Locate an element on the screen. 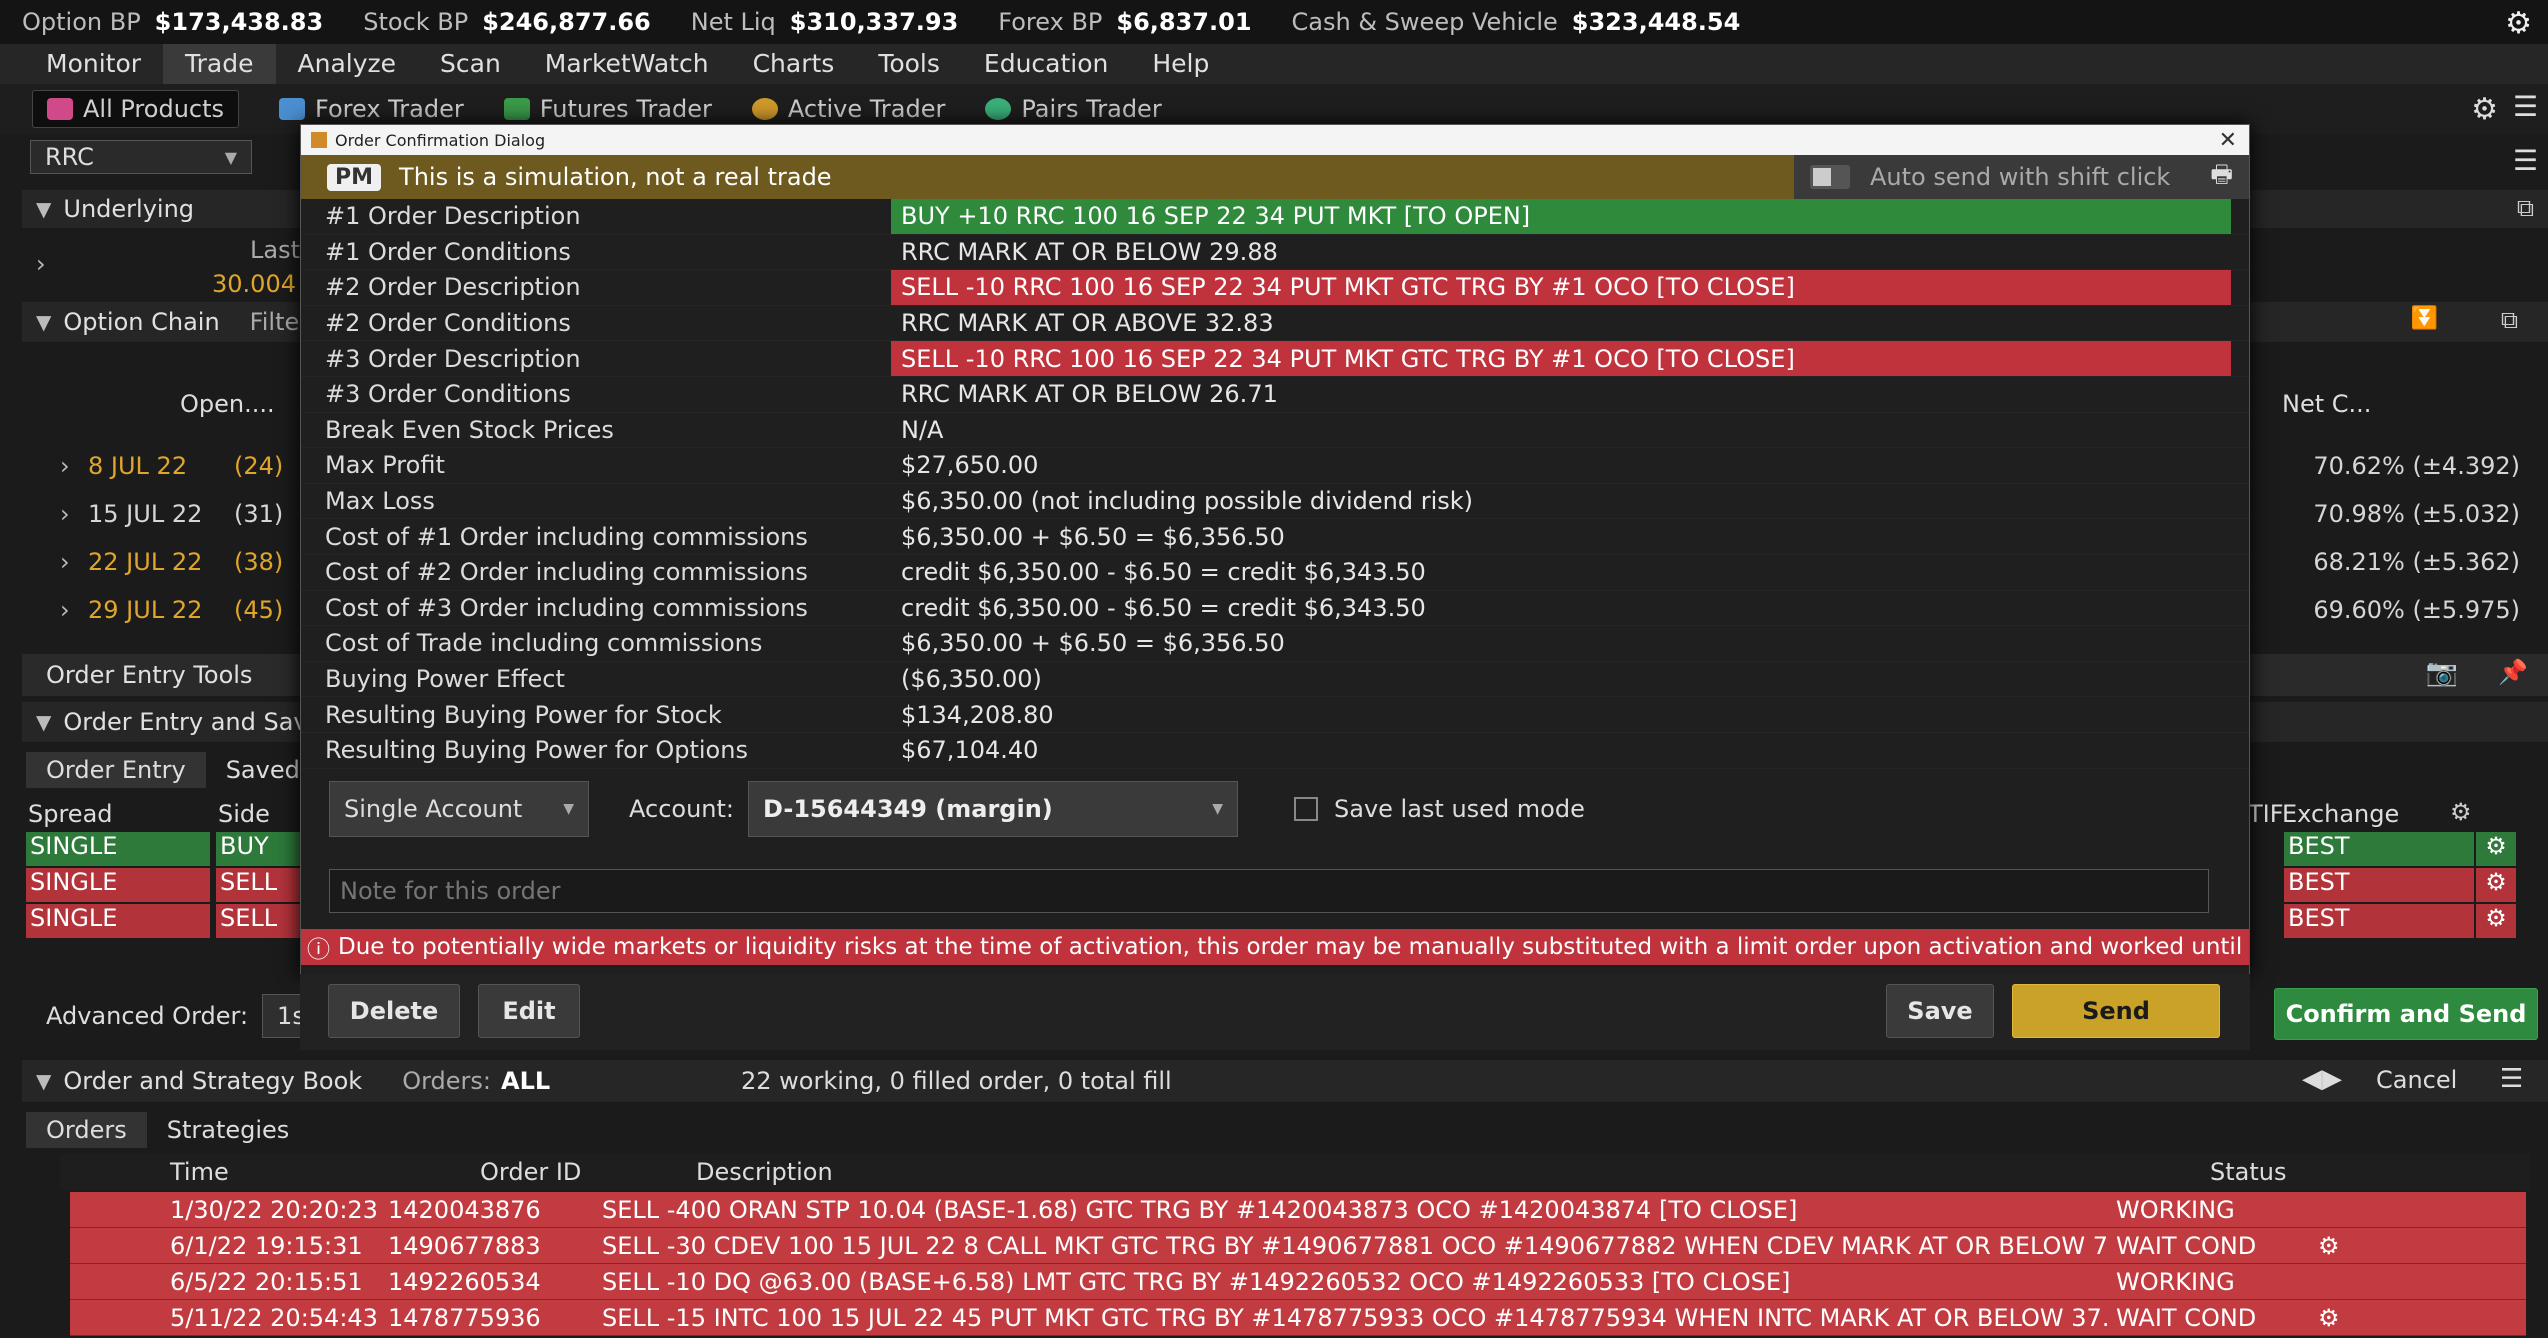 The image size is (2548, 1338). all-products-button: All Products is located at coordinates (136, 109).